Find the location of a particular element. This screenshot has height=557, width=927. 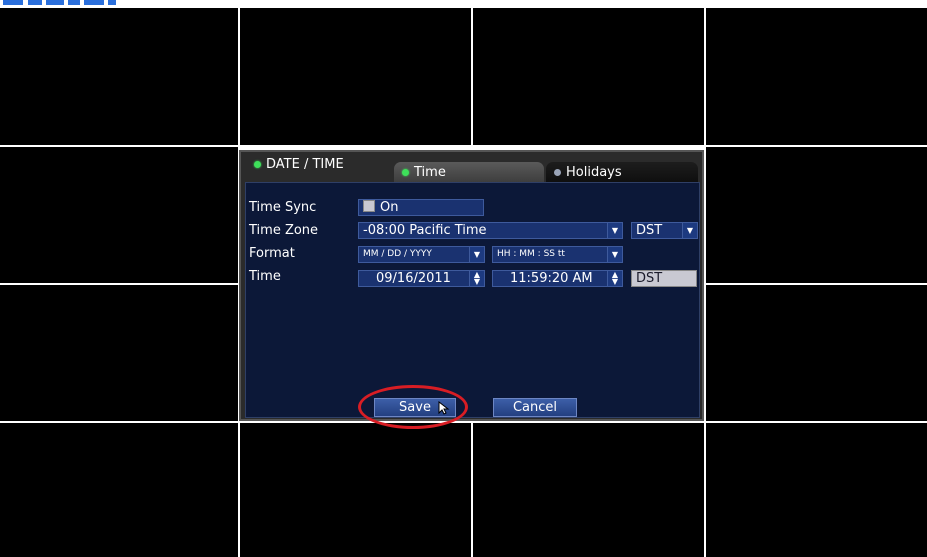

date-format-value: MM / DD / YYYY is located at coordinates (397, 254).